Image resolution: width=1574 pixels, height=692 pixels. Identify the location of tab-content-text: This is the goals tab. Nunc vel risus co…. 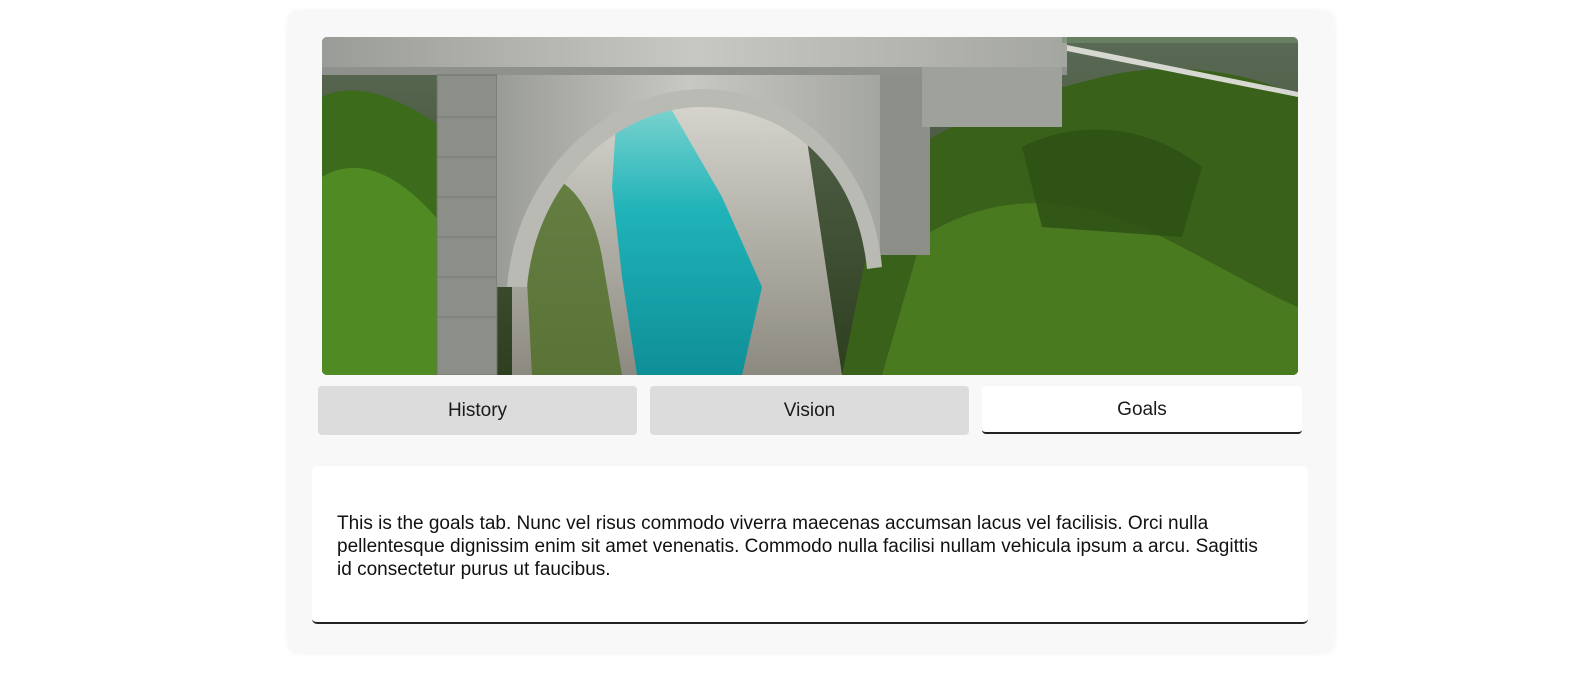
(797, 546).